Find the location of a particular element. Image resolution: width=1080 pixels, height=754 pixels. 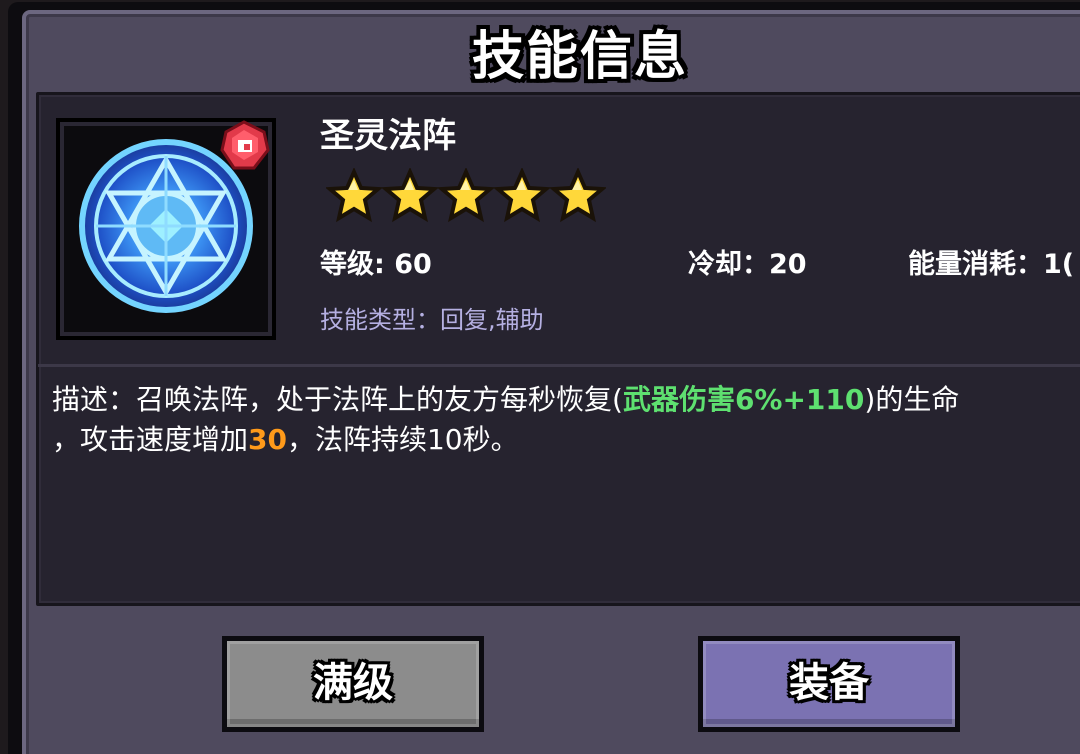

skill-energy-cost: 能量消耗：1( is located at coordinates (991, 264).